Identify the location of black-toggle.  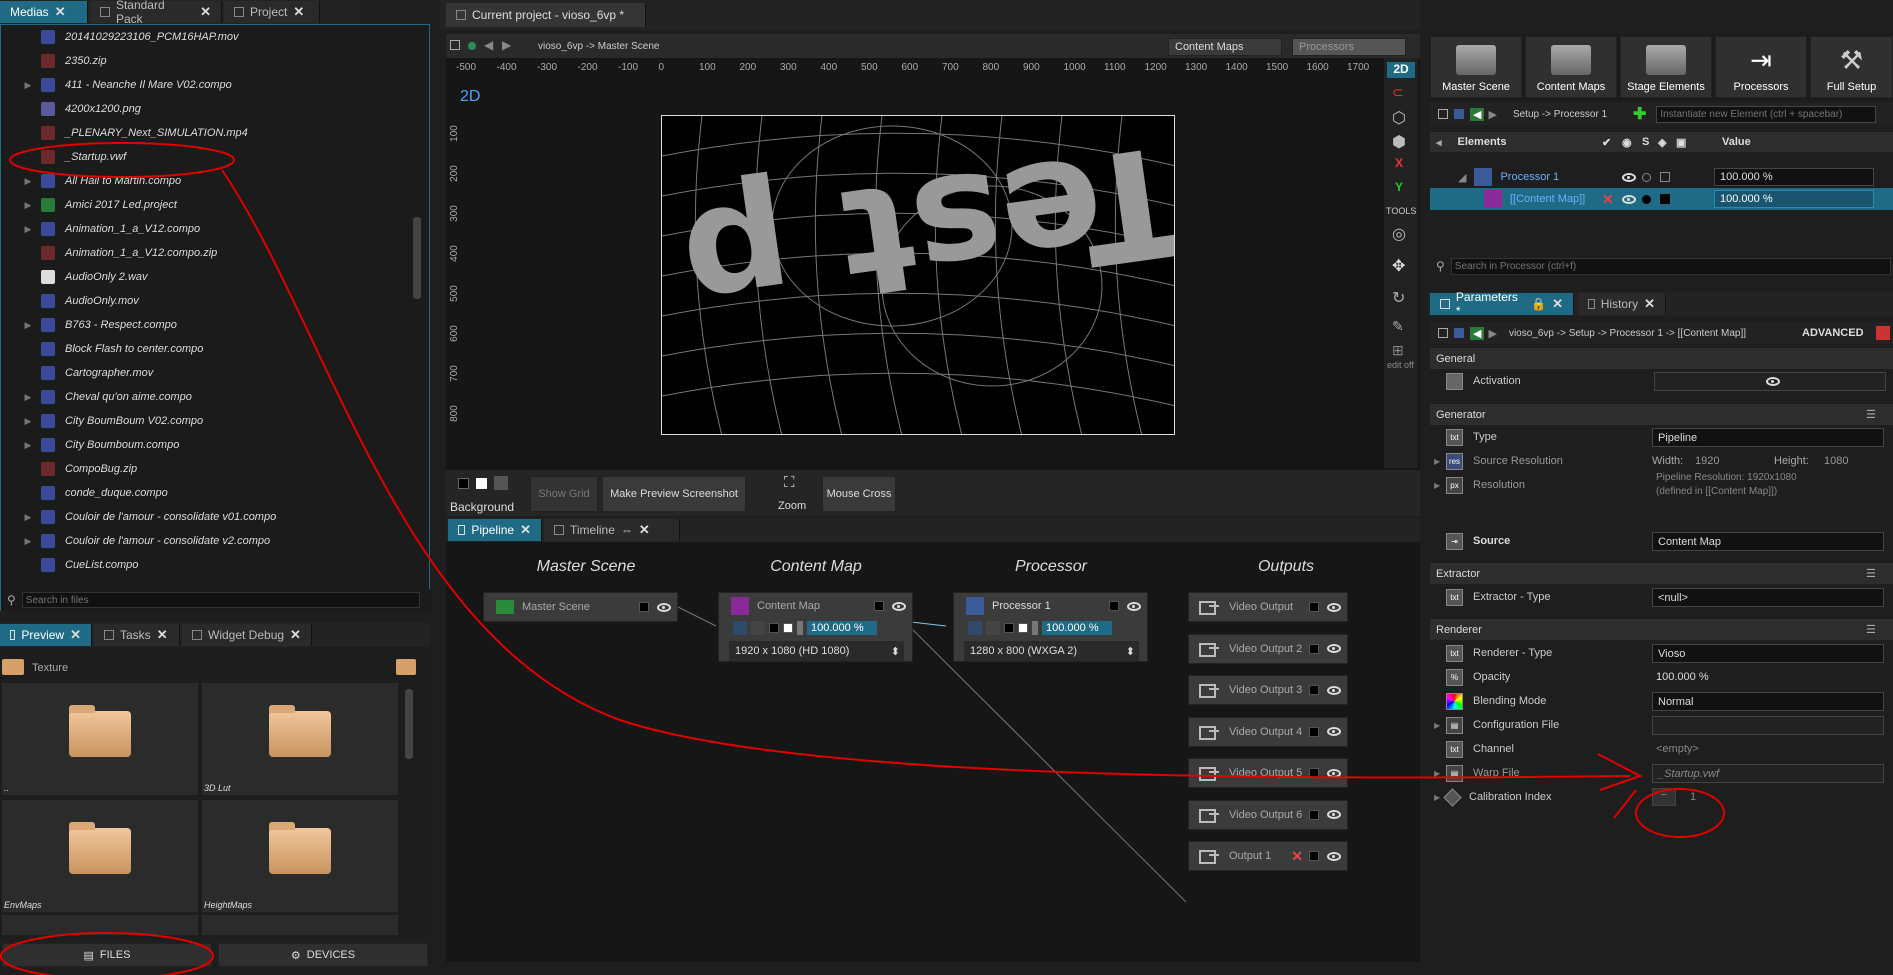
(774, 628).